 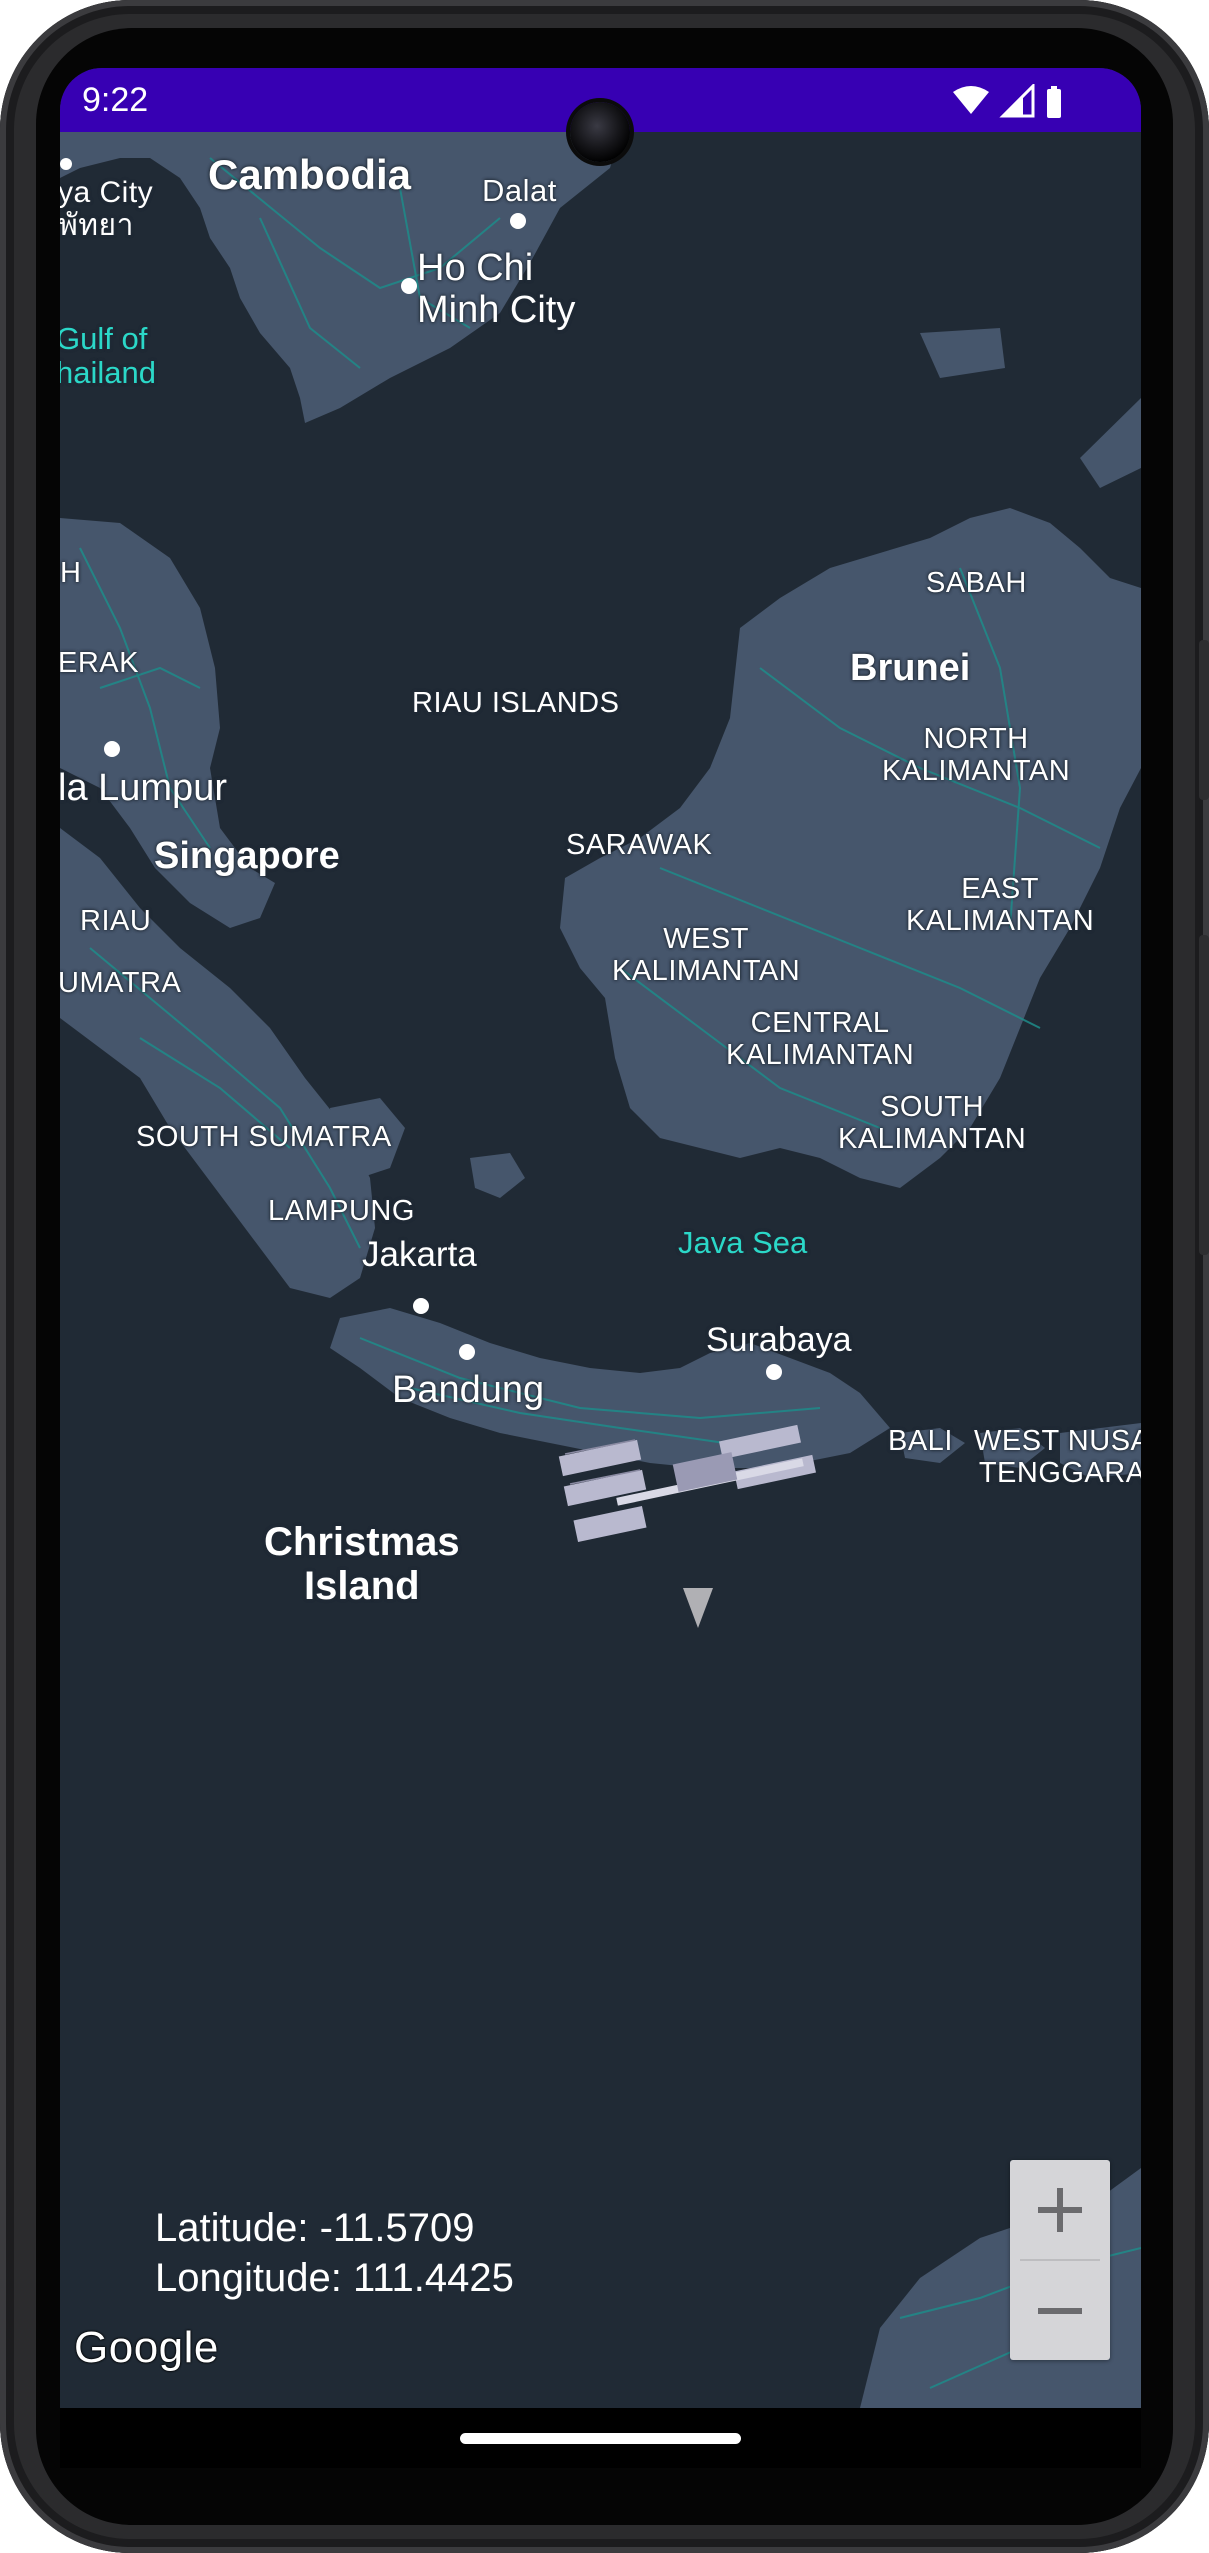 I want to click on status-icons, so click(x=1011, y=101).